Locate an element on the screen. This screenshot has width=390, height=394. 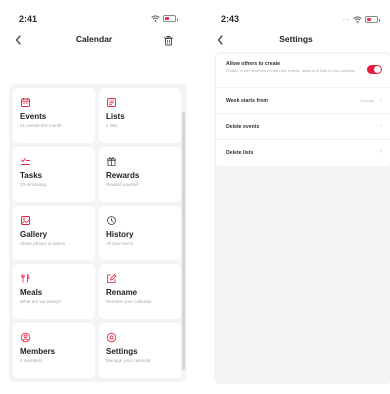
scrollbar is located at coordinates (183, 241).